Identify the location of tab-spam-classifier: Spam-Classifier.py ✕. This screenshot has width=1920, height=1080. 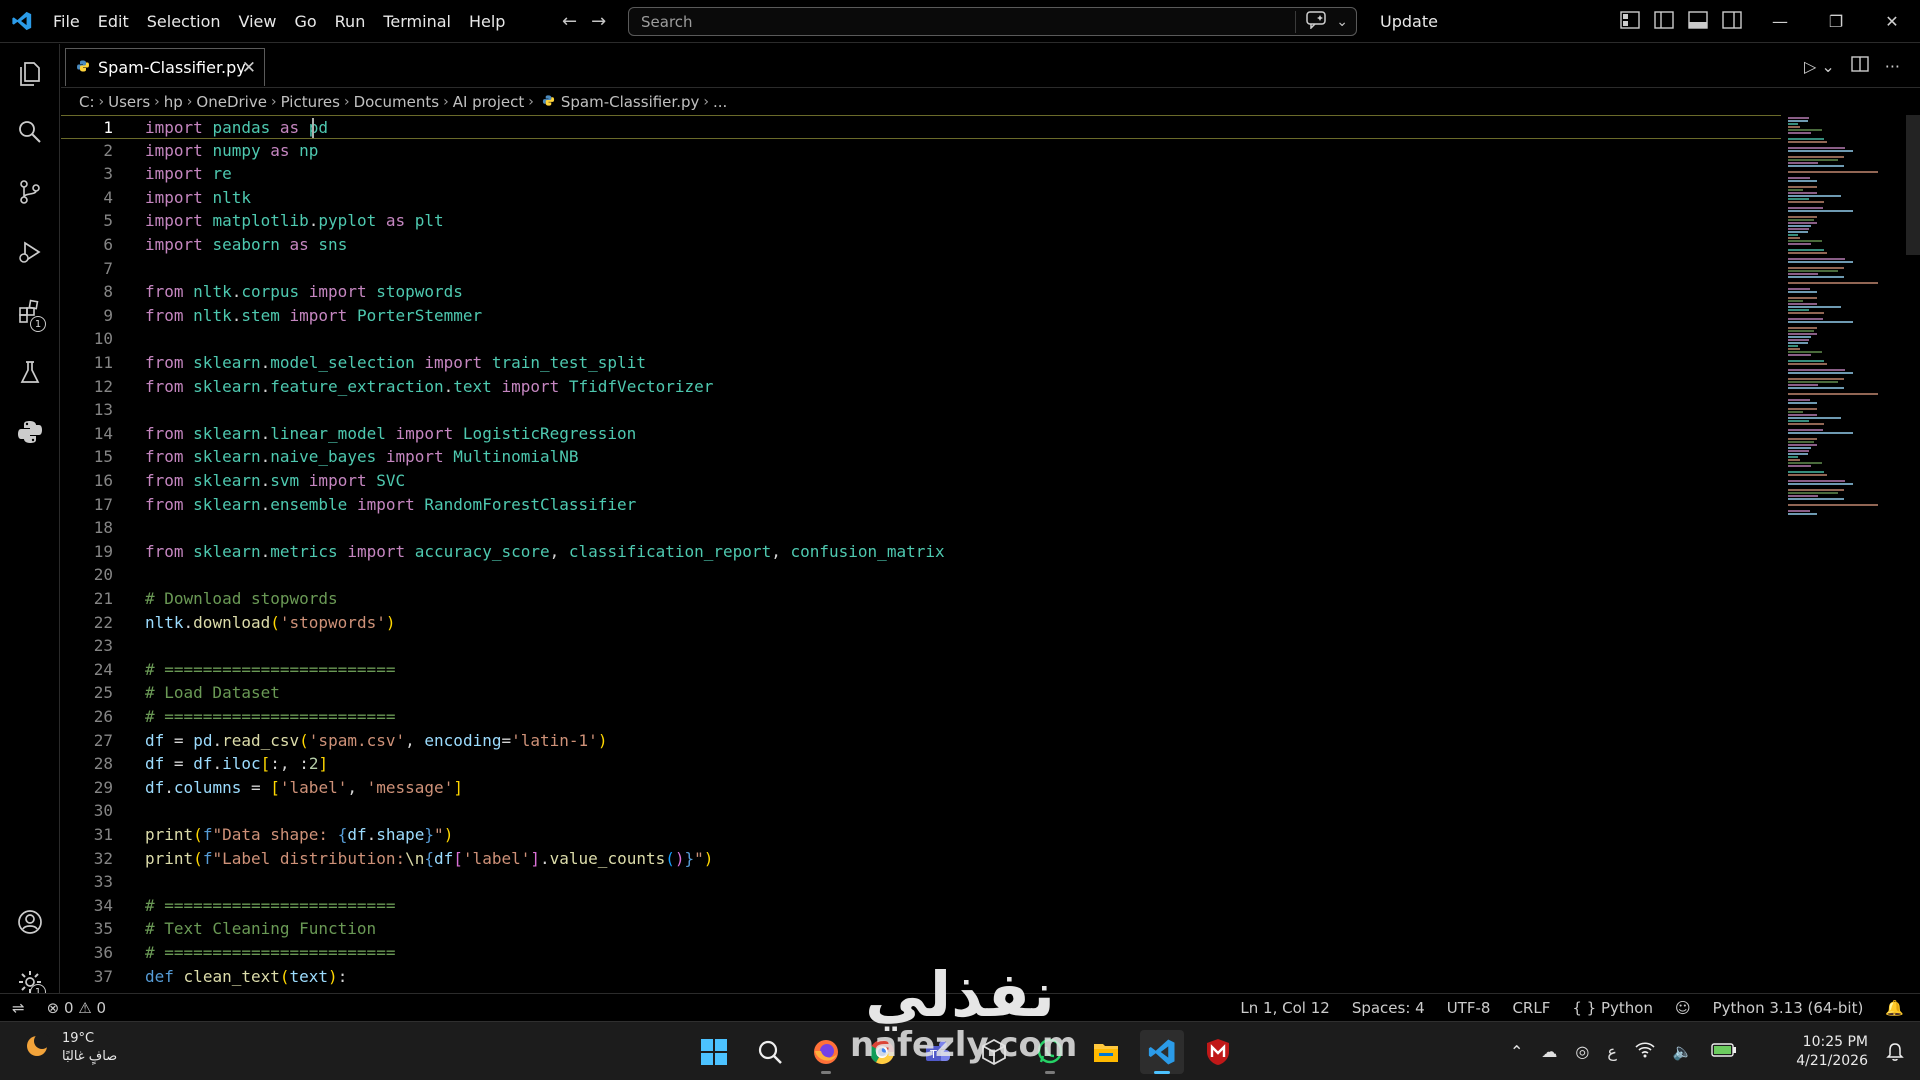
(165, 67).